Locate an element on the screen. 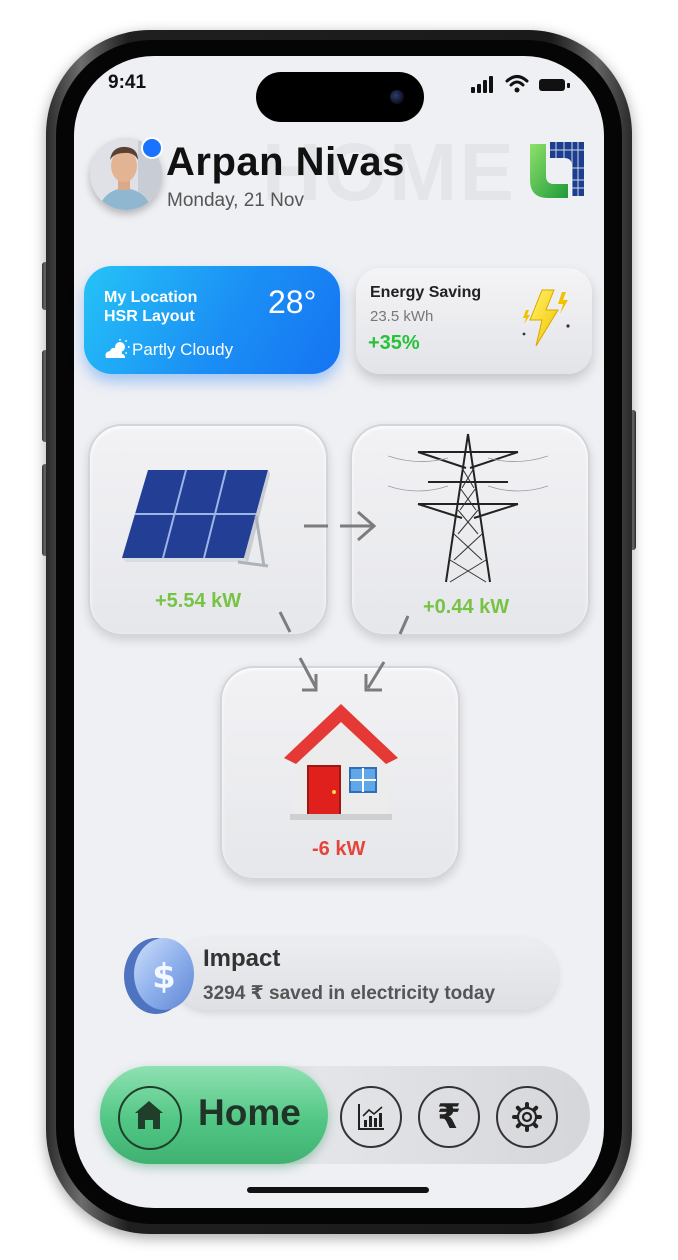  house-icon is located at coordinates (341, 762).